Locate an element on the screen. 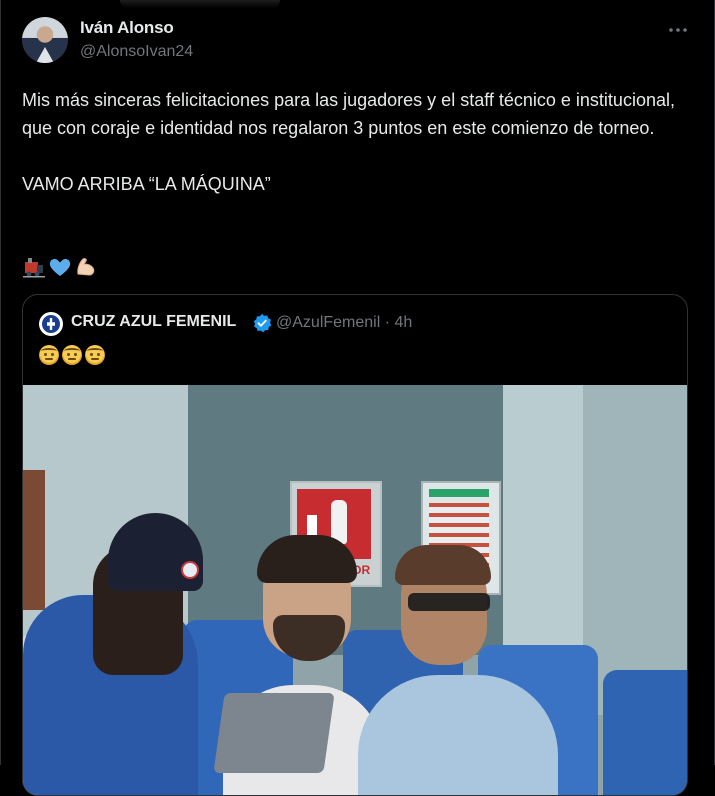 This screenshot has width=715, height=796. flexed-biceps-icon is located at coordinates (86, 267).